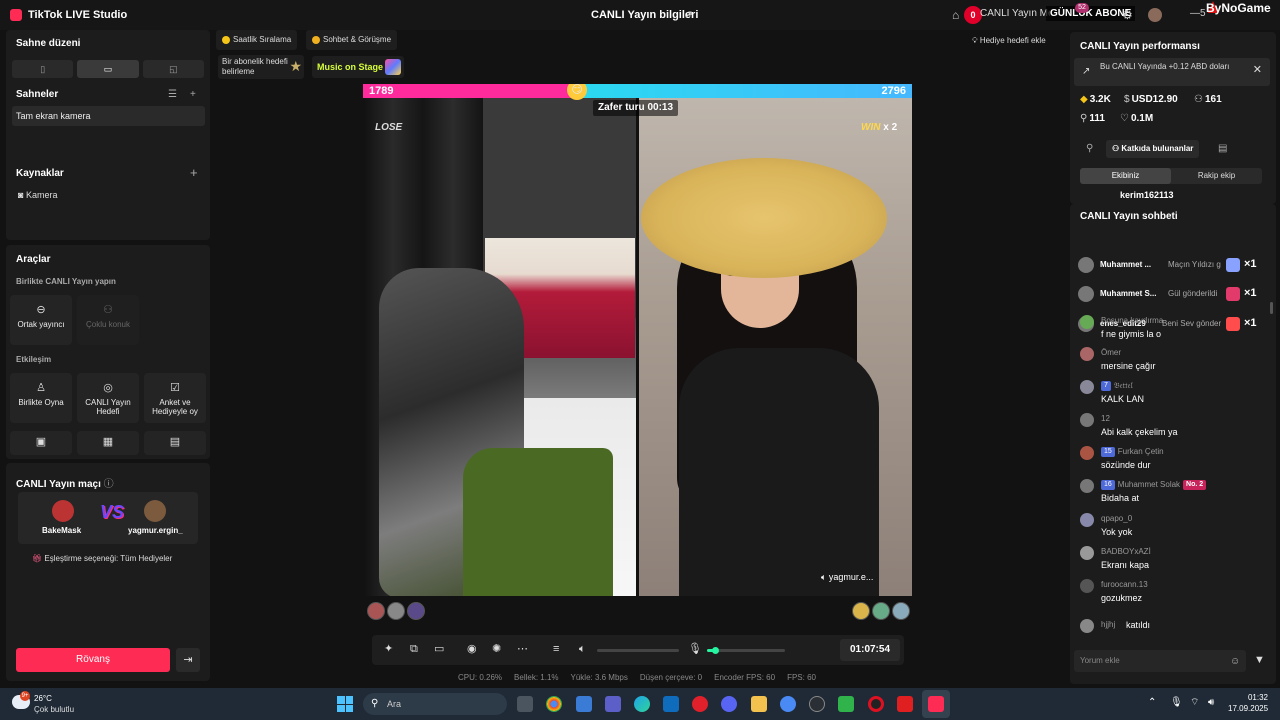 The width and height of the screenshot is (1280, 720). Describe the element at coordinates (638, 650) in the screenshot. I see `volume-slider` at that location.